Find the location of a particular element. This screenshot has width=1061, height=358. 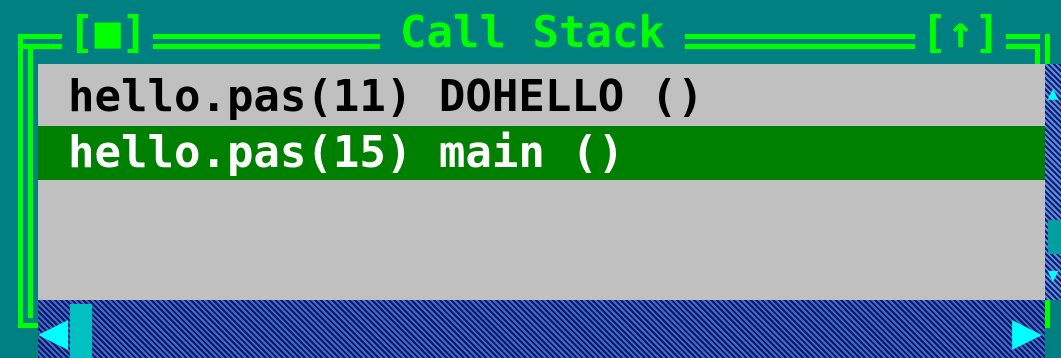

close-box-button: [■] is located at coordinates (108, 33).